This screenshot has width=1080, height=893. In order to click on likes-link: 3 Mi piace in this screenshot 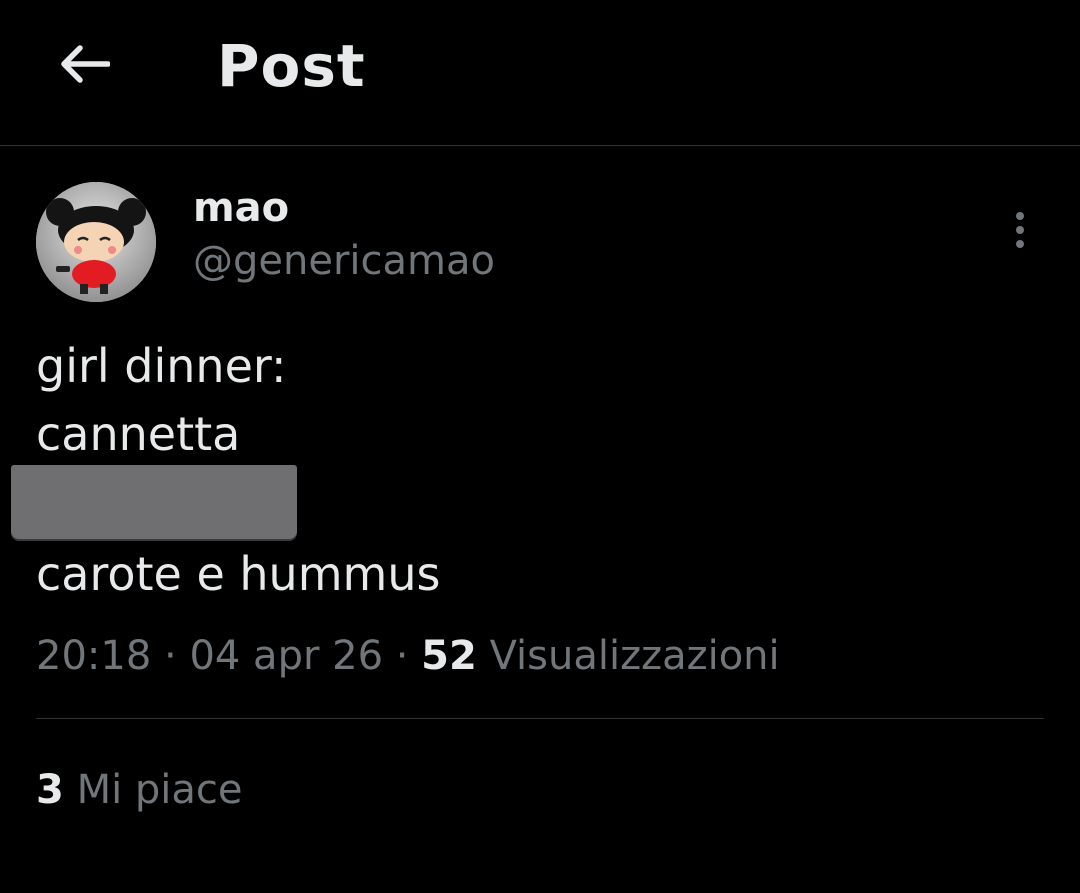, I will do `click(139, 790)`.